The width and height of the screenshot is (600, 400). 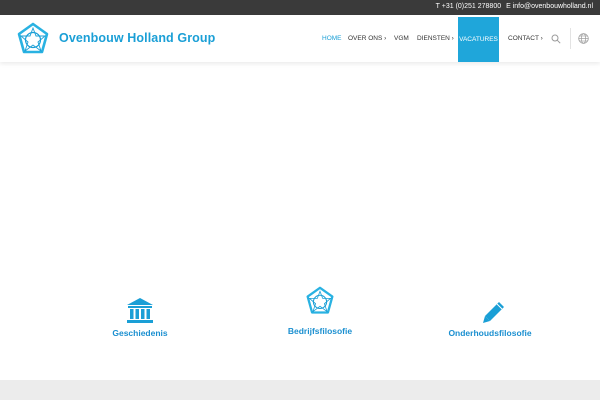 I want to click on footer-band, so click(x=300, y=390).